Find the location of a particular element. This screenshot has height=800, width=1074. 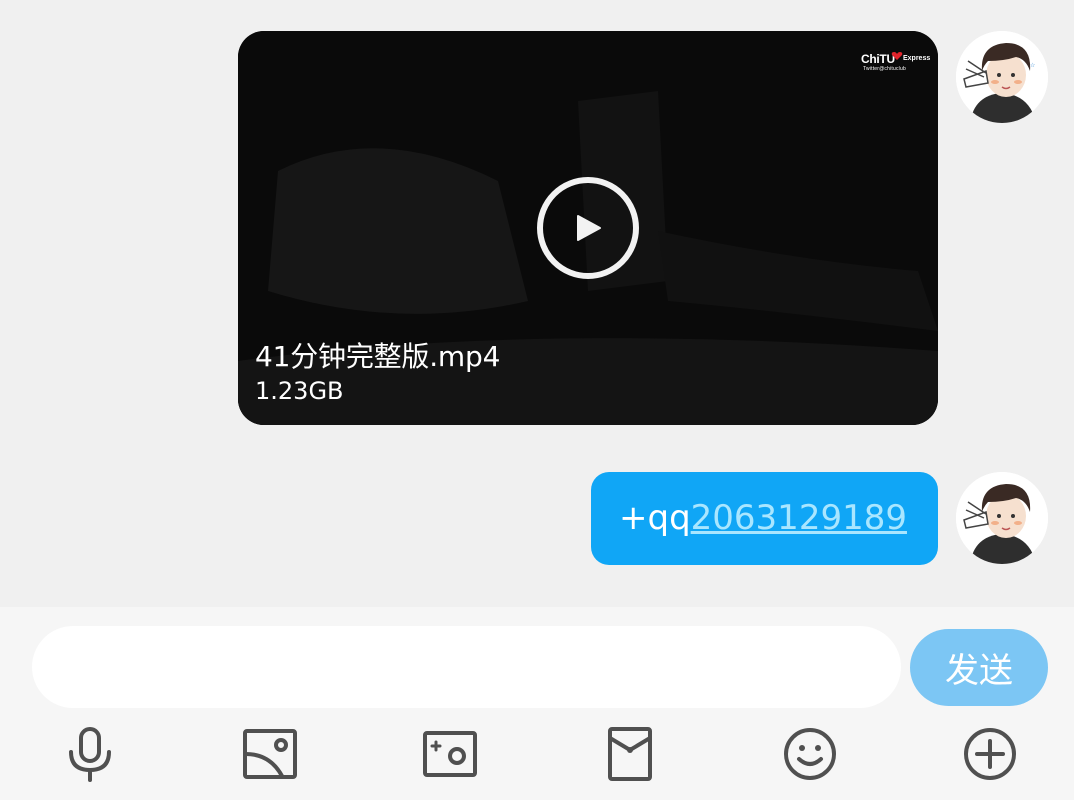

play-button is located at coordinates (588, 228).